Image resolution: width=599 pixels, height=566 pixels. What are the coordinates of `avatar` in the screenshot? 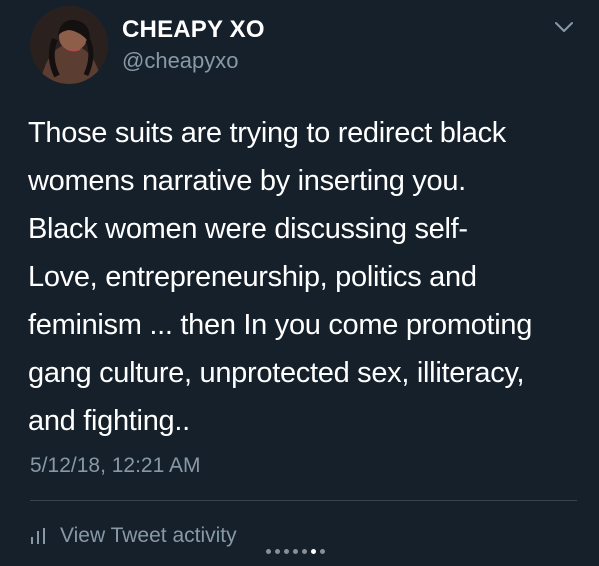 It's located at (69, 45).